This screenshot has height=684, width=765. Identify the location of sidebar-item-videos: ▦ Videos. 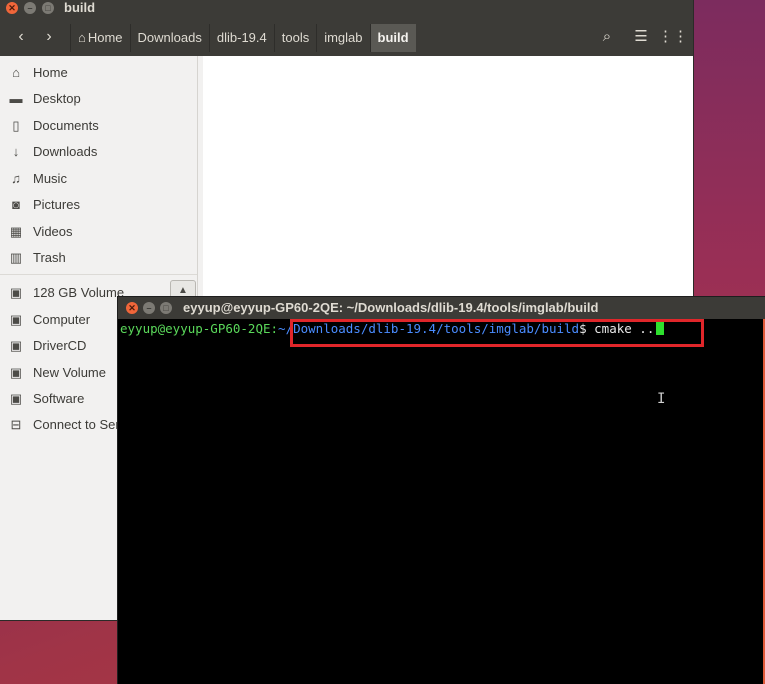
(98, 232).